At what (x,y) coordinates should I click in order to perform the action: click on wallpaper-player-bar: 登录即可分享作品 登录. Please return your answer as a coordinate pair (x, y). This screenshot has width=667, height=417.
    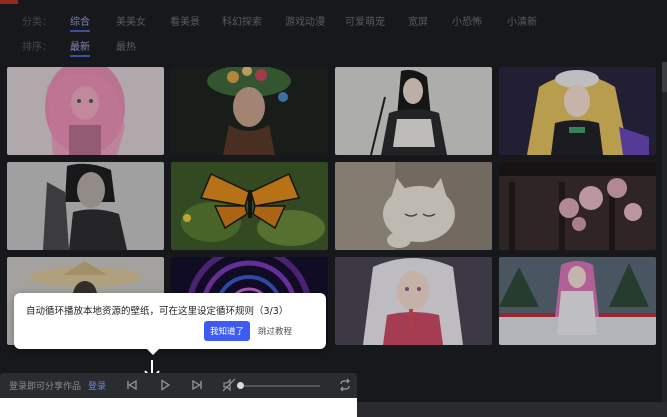
    Looking at the image, I should click on (178, 385).